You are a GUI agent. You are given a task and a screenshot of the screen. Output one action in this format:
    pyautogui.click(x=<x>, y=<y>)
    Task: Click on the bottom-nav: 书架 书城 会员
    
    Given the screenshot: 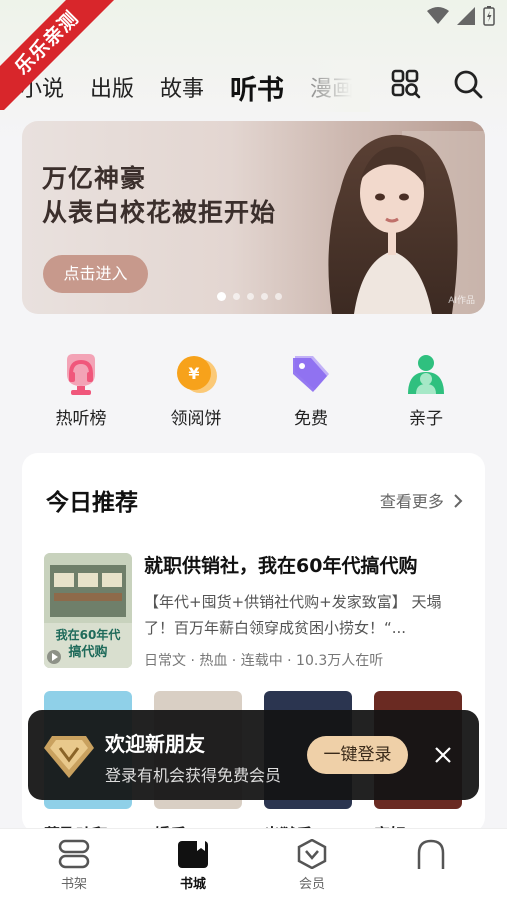 What is the action you would take?
    pyautogui.click(x=253, y=865)
    